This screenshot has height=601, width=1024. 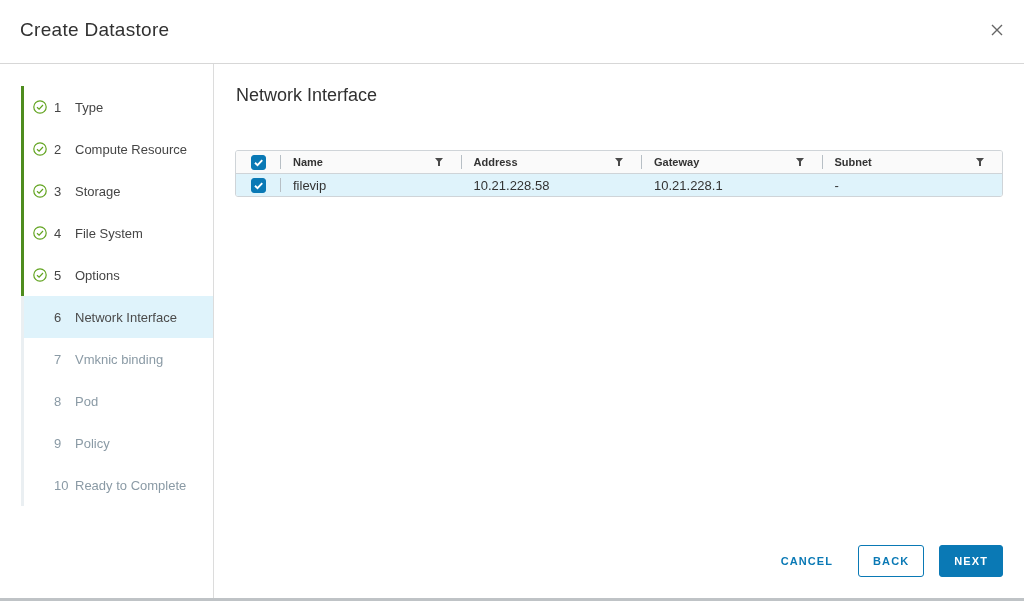 What do you see at coordinates (905, 162) in the screenshot?
I see `column-header: Subnet` at bounding box center [905, 162].